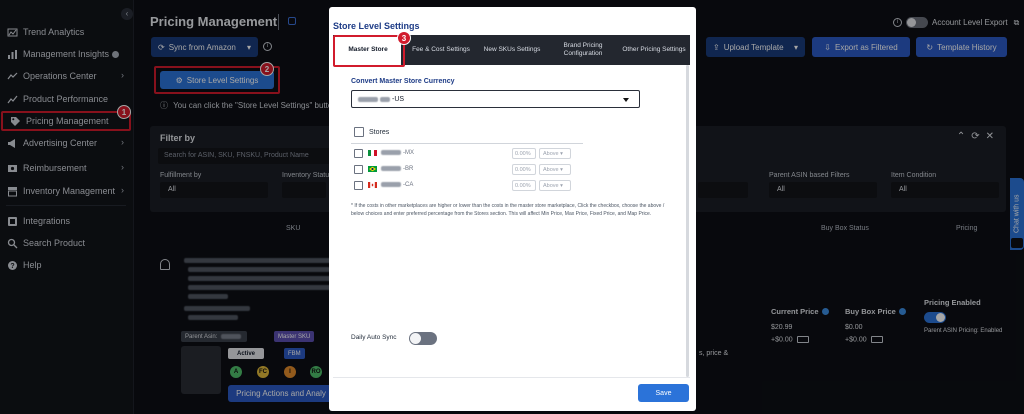 This screenshot has width=1024, height=414. What do you see at coordinates (423, 338) in the screenshot?
I see `daily-auto-sync-toggle` at bounding box center [423, 338].